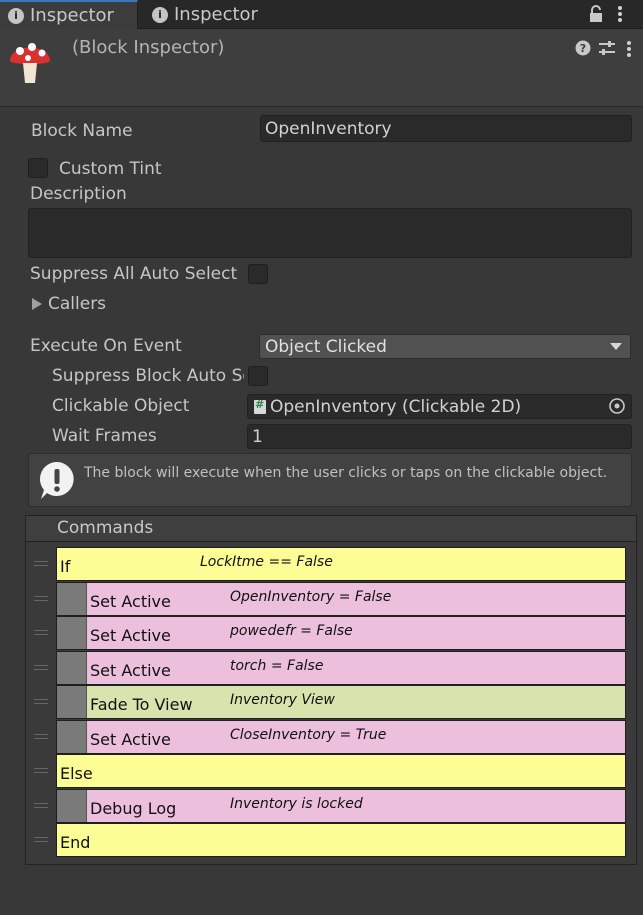 The image size is (643, 915). Describe the element at coordinates (326, 346) in the screenshot. I see `dropdown-value: Object Clicked` at that location.